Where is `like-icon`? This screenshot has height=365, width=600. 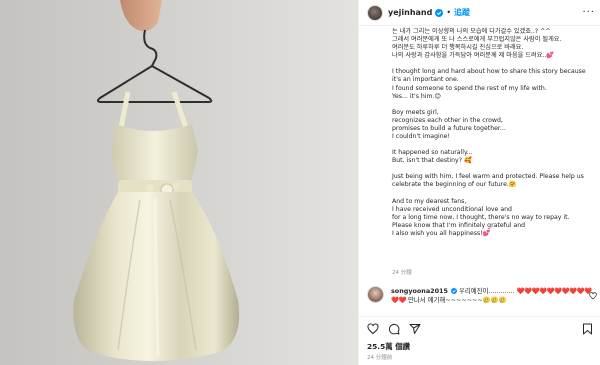 like-icon is located at coordinates (373, 328).